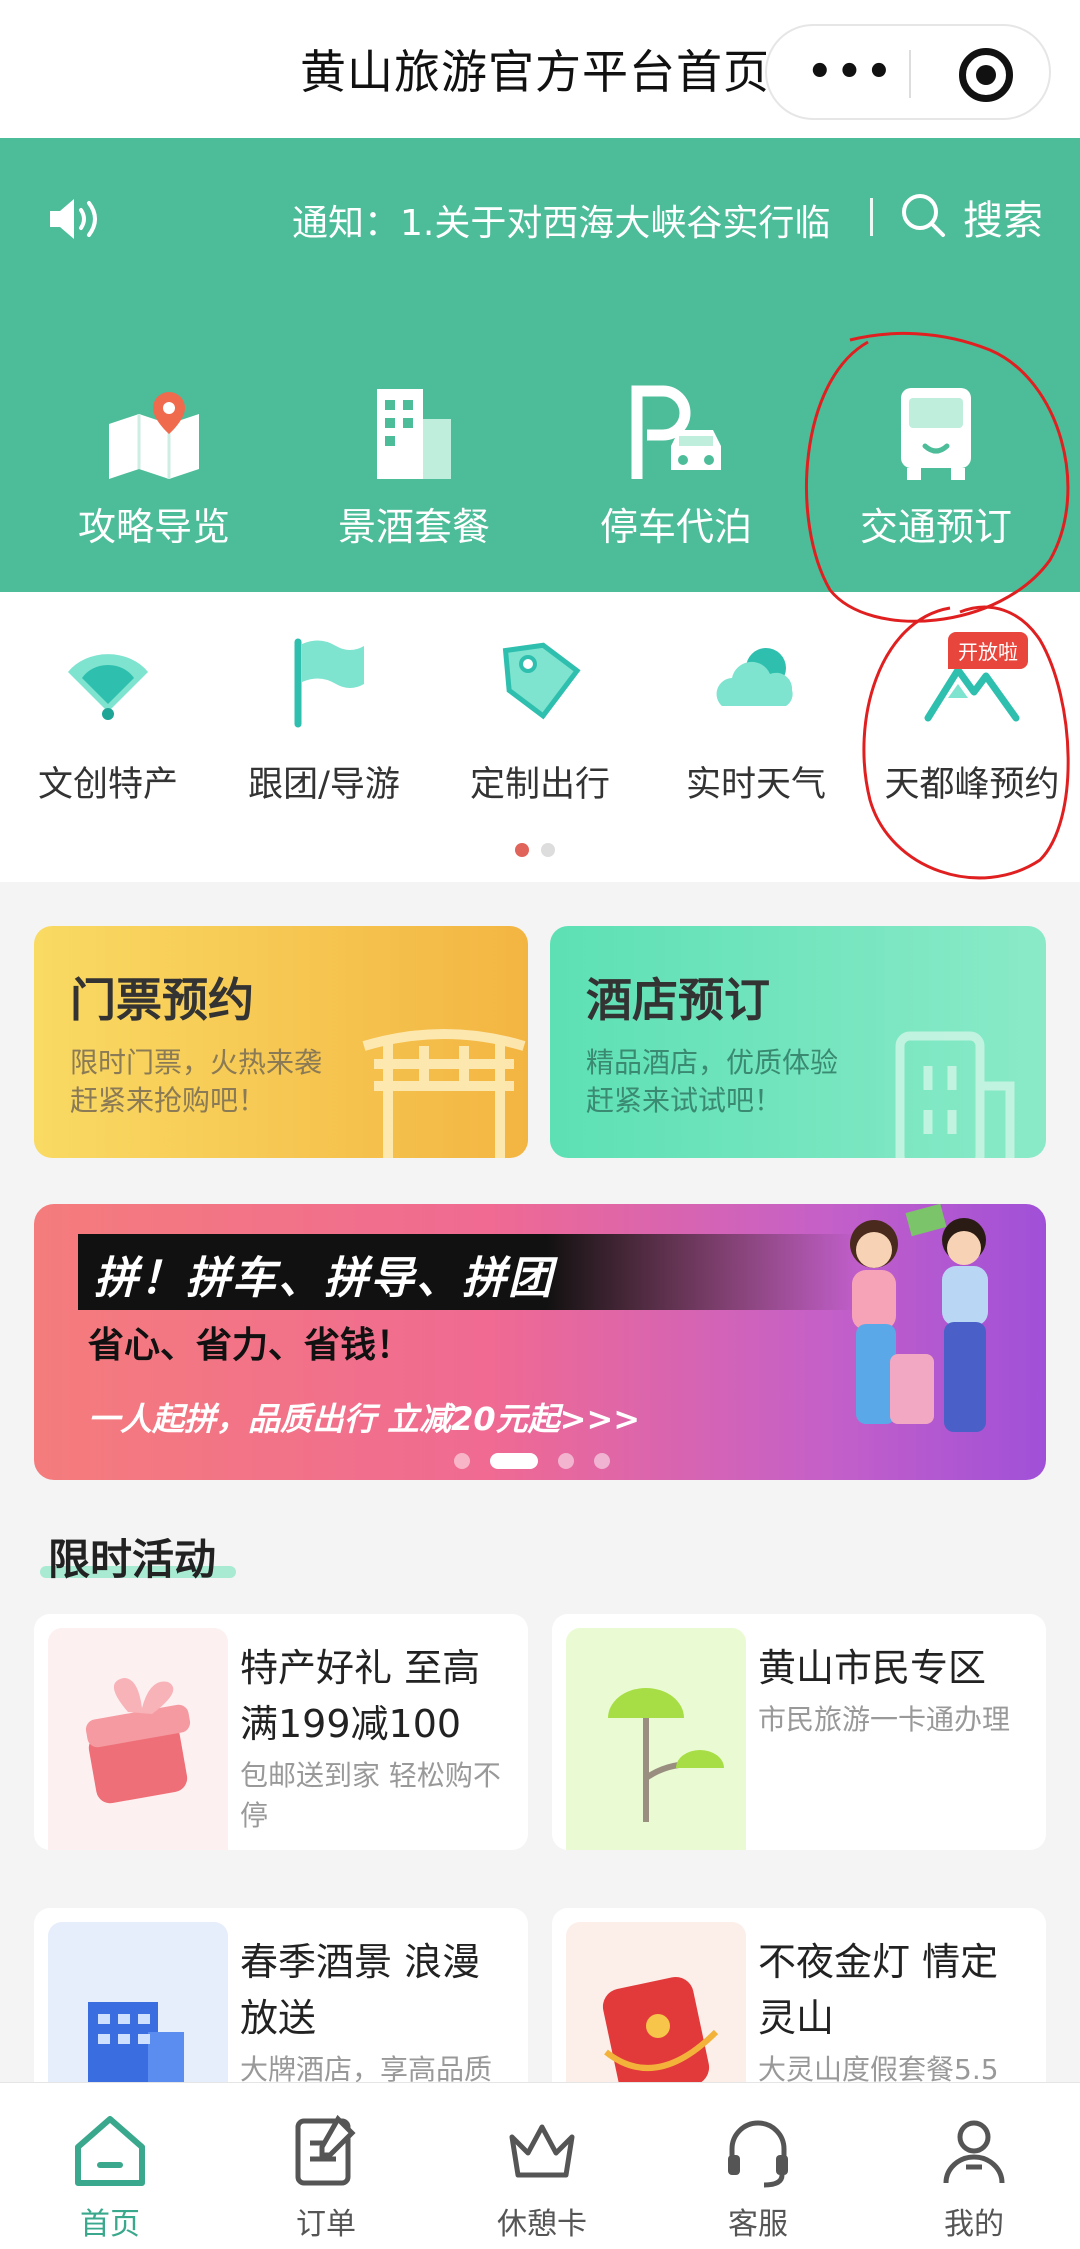 This screenshot has height=2249, width=1080. I want to click on gift-box-icon, so click(138, 1741).